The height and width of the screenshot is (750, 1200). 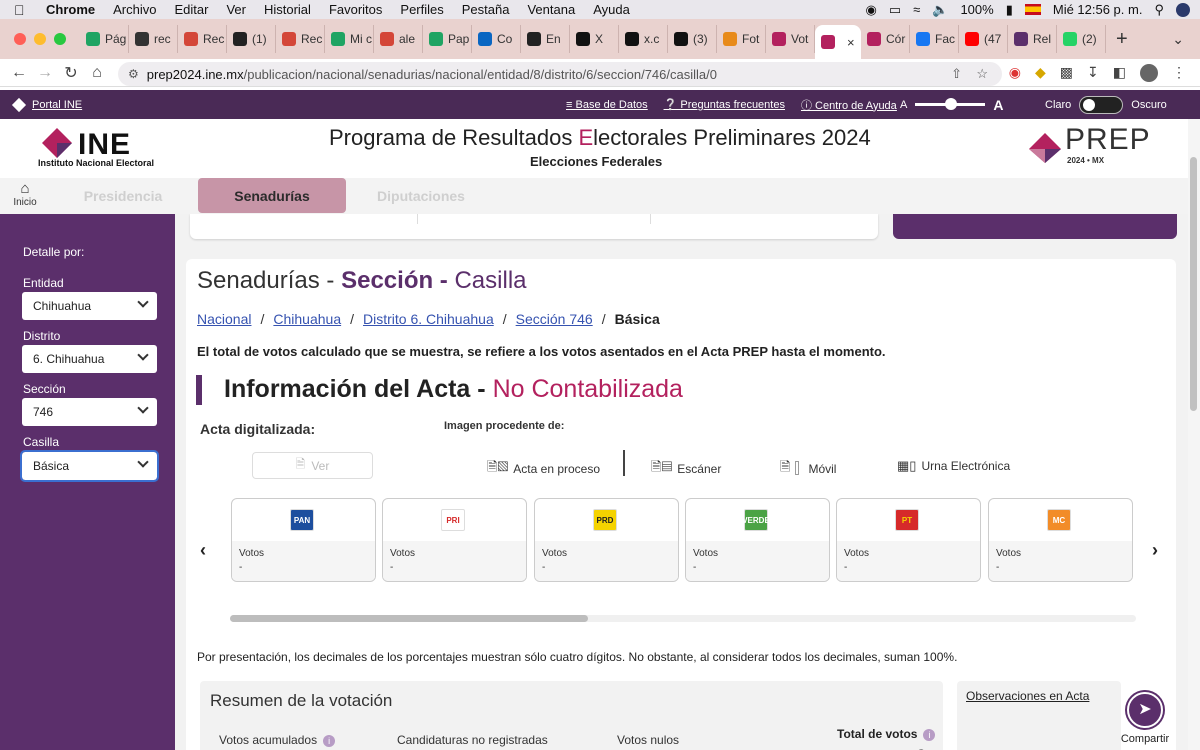 I want to click on casilla-select: Básica, so click(x=89, y=466).